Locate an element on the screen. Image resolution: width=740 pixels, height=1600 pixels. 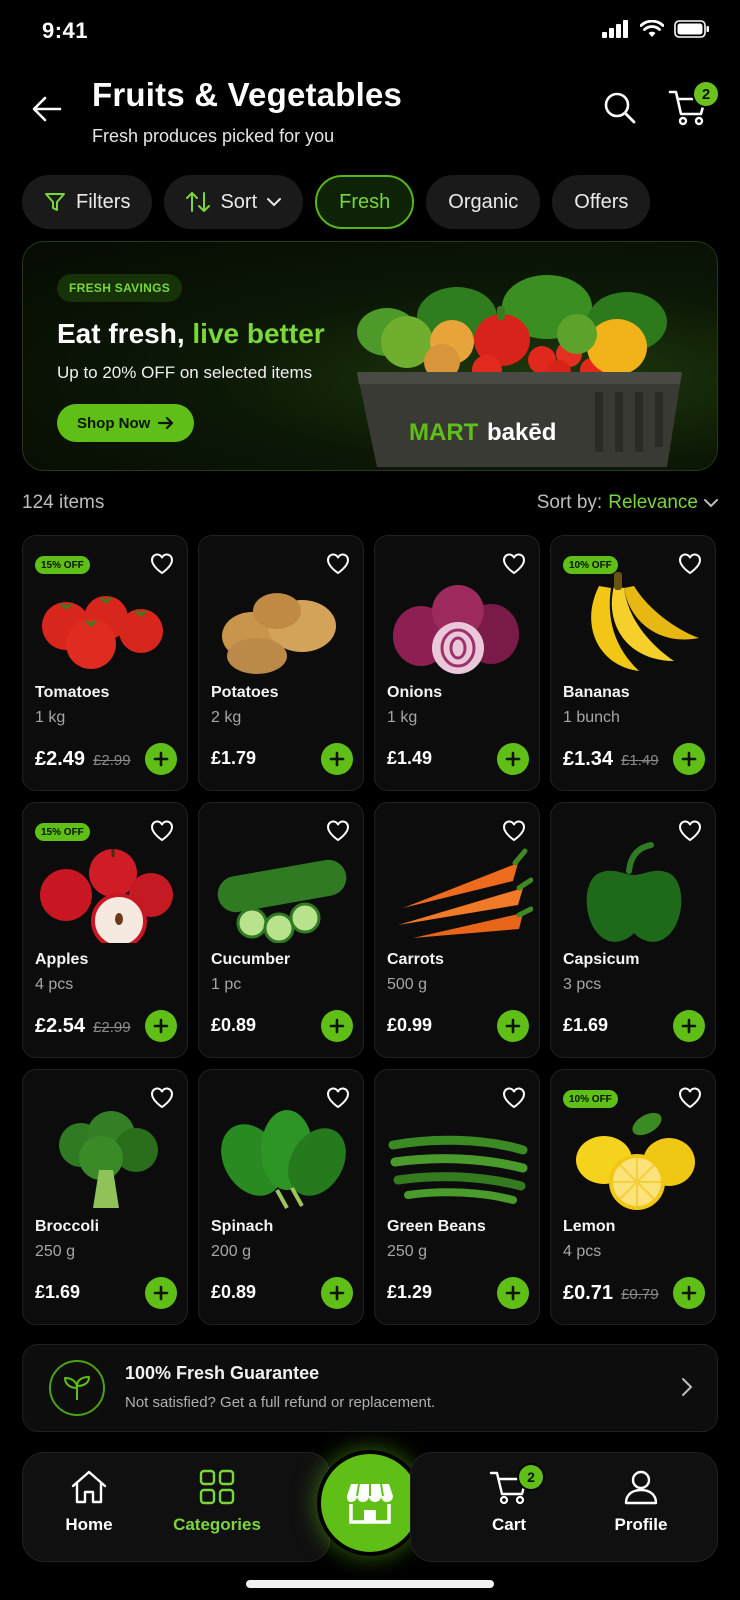
product-card: Capsicum 3 pcs £1.69 is located at coordinates (633, 930).